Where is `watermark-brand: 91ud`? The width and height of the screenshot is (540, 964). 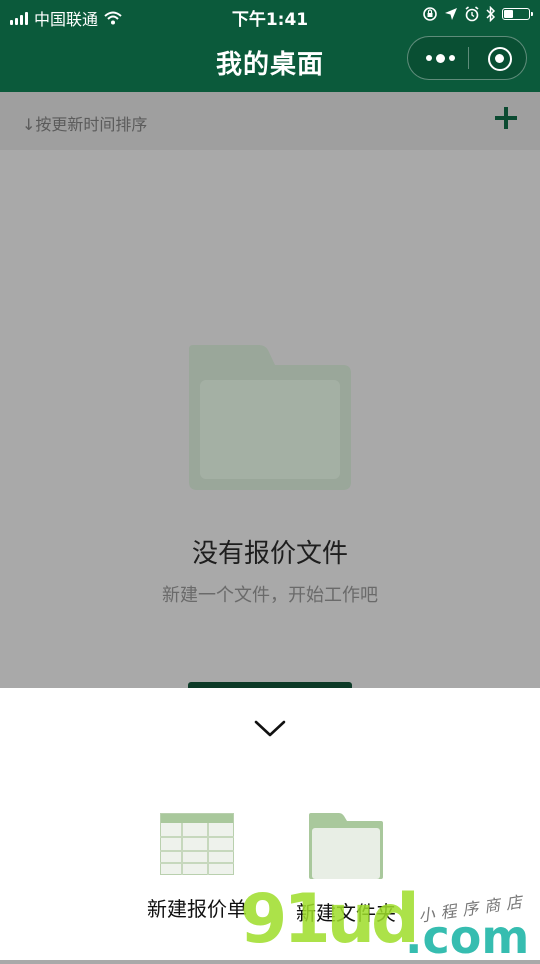
watermark-brand: 91ud is located at coordinates (330, 919).